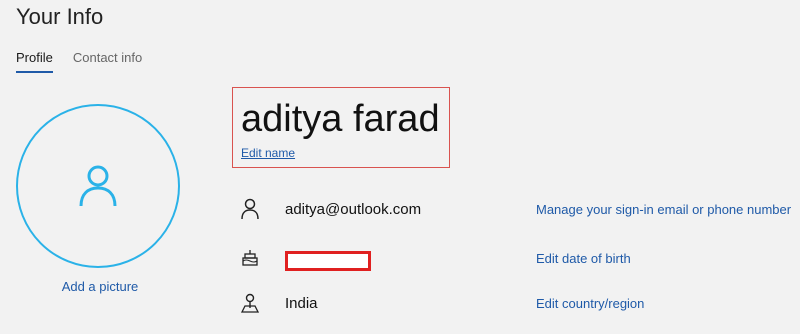 The width and height of the screenshot is (800, 334). What do you see at coordinates (328, 261) in the screenshot?
I see `redacted-birthdate` at bounding box center [328, 261].